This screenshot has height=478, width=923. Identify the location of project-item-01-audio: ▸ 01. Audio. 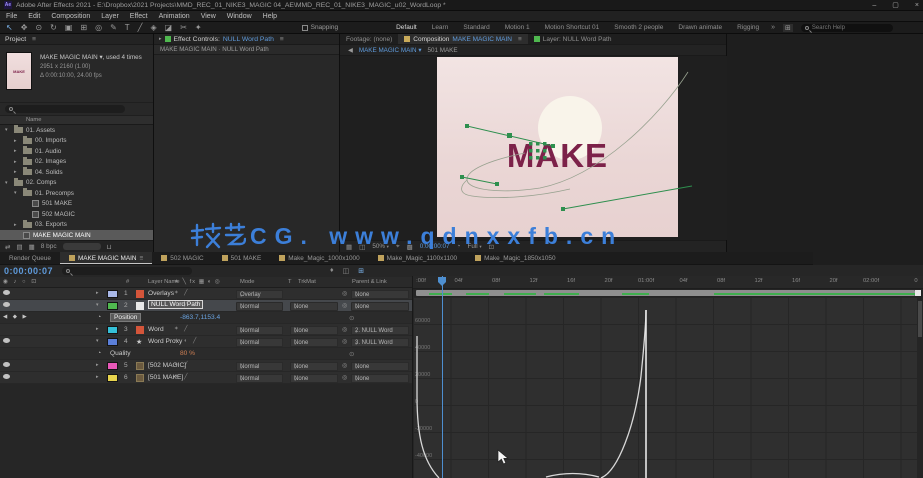
(76, 151).